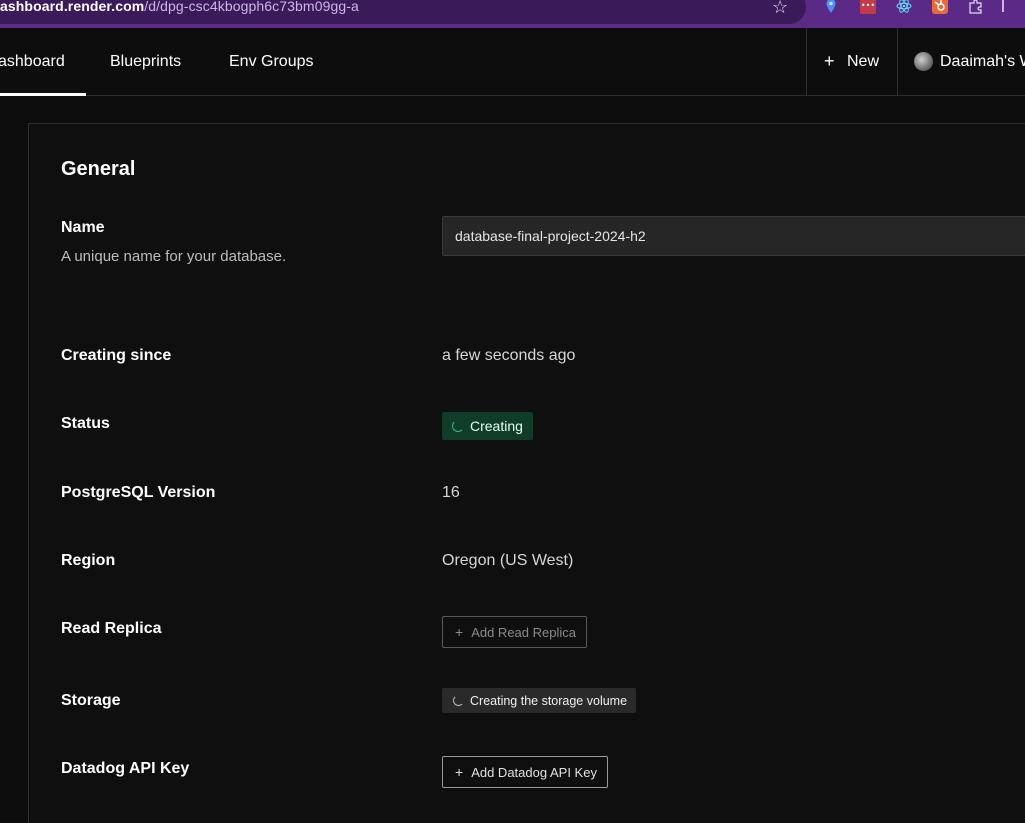  What do you see at coordinates (72, 7) in the screenshot?
I see `url-host: ashboard.render.com` at bounding box center [72, 7].